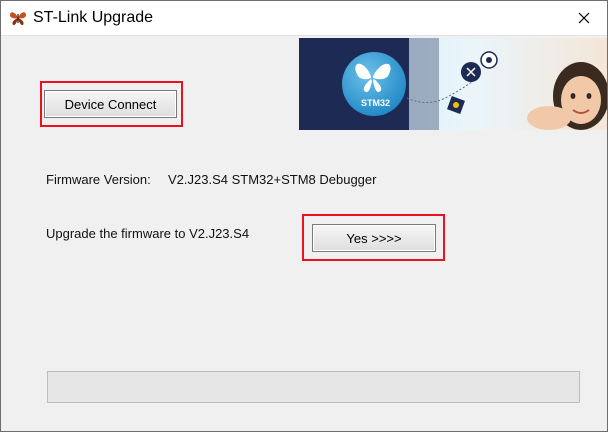  I want to click on close-button, so click(584, 18).